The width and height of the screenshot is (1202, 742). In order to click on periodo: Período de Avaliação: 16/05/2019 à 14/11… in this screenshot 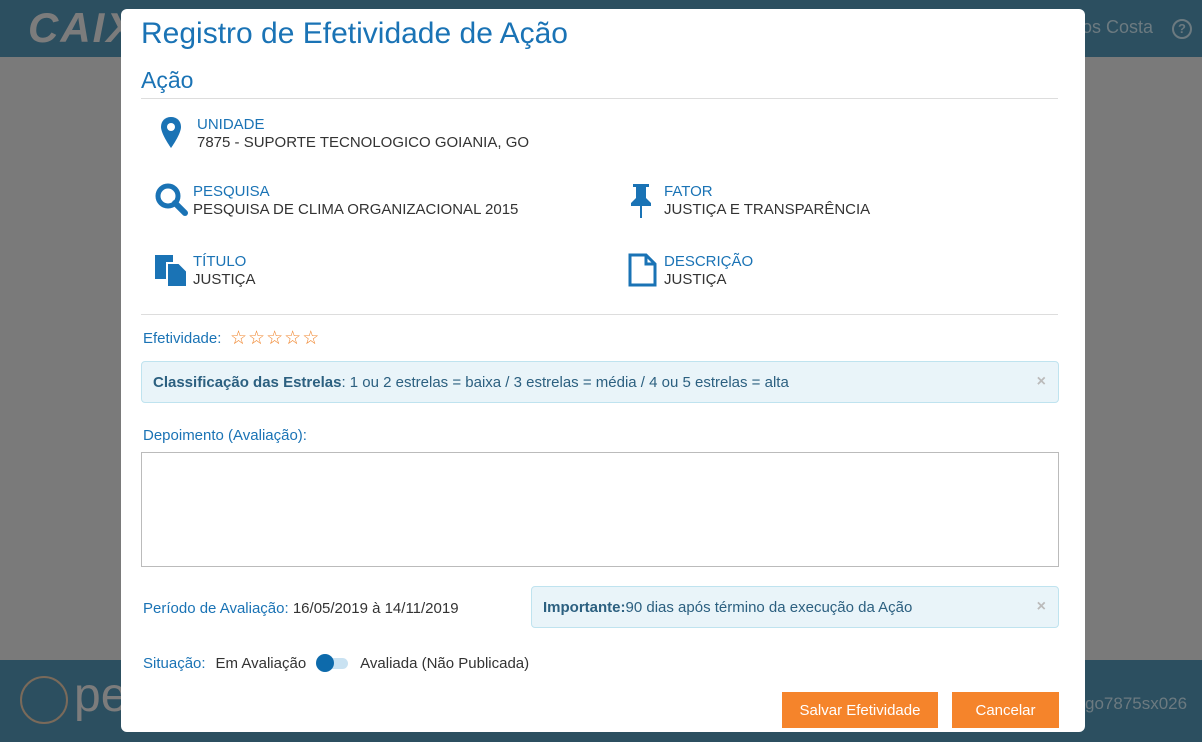, I will do `click(301, 608)`.